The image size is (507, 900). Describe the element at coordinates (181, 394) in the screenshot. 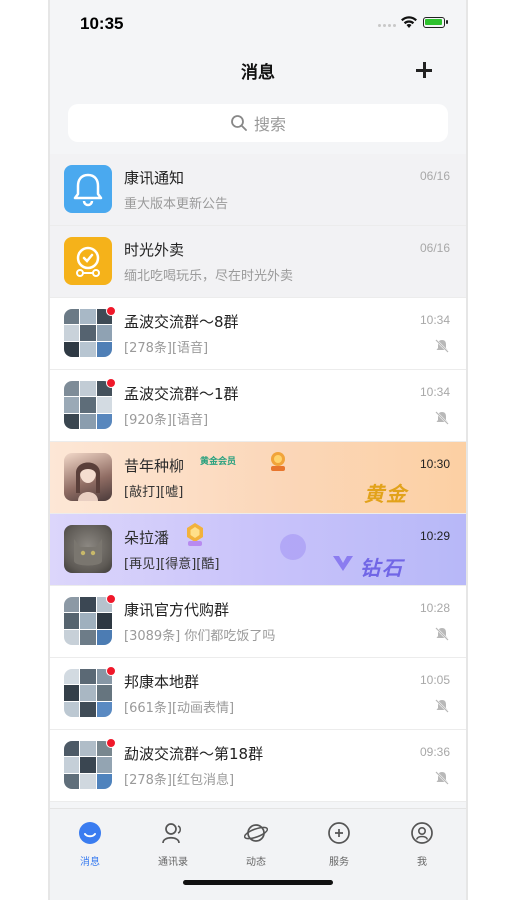

I see `chat-name: 孟波交流群～1群` at that location.